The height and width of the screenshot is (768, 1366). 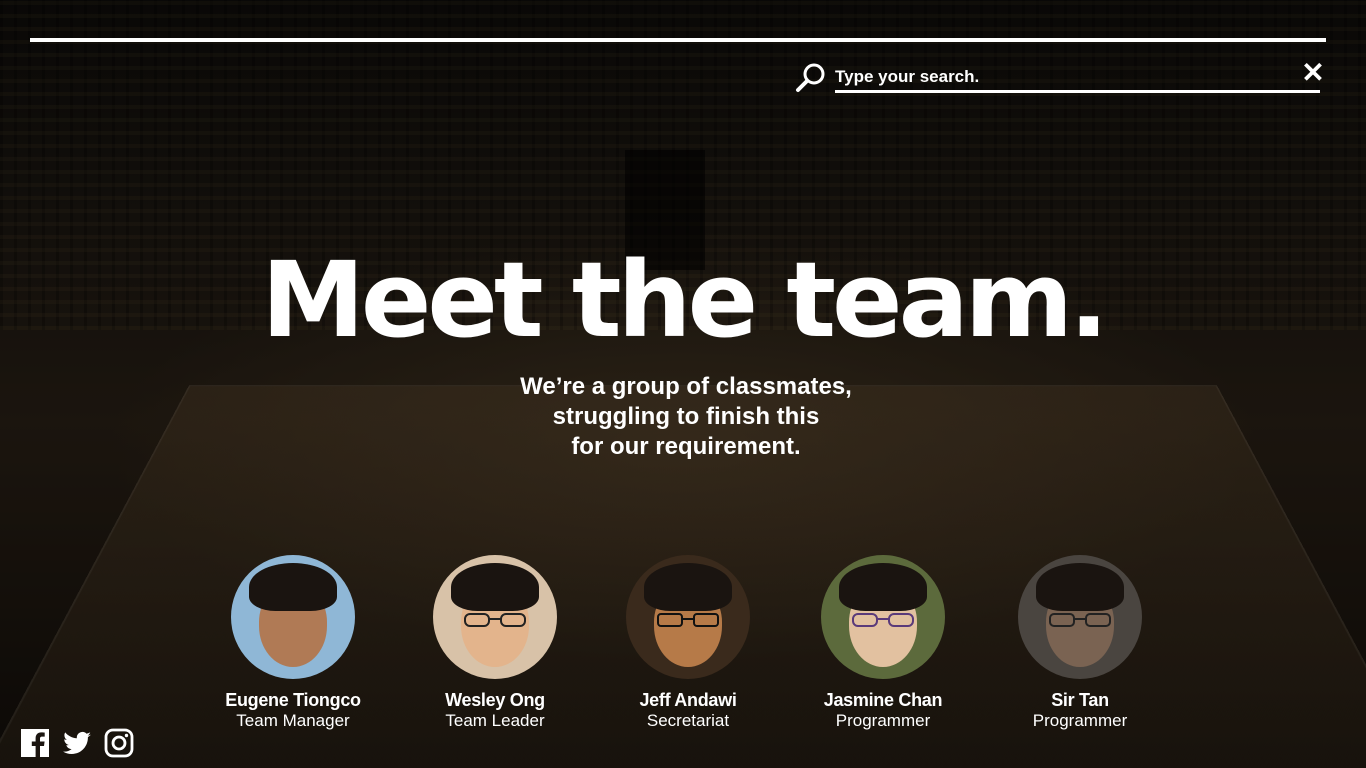 I want to click on team-member-card: Eugene Tiongco Team Manager, so click(x=293, y=643).